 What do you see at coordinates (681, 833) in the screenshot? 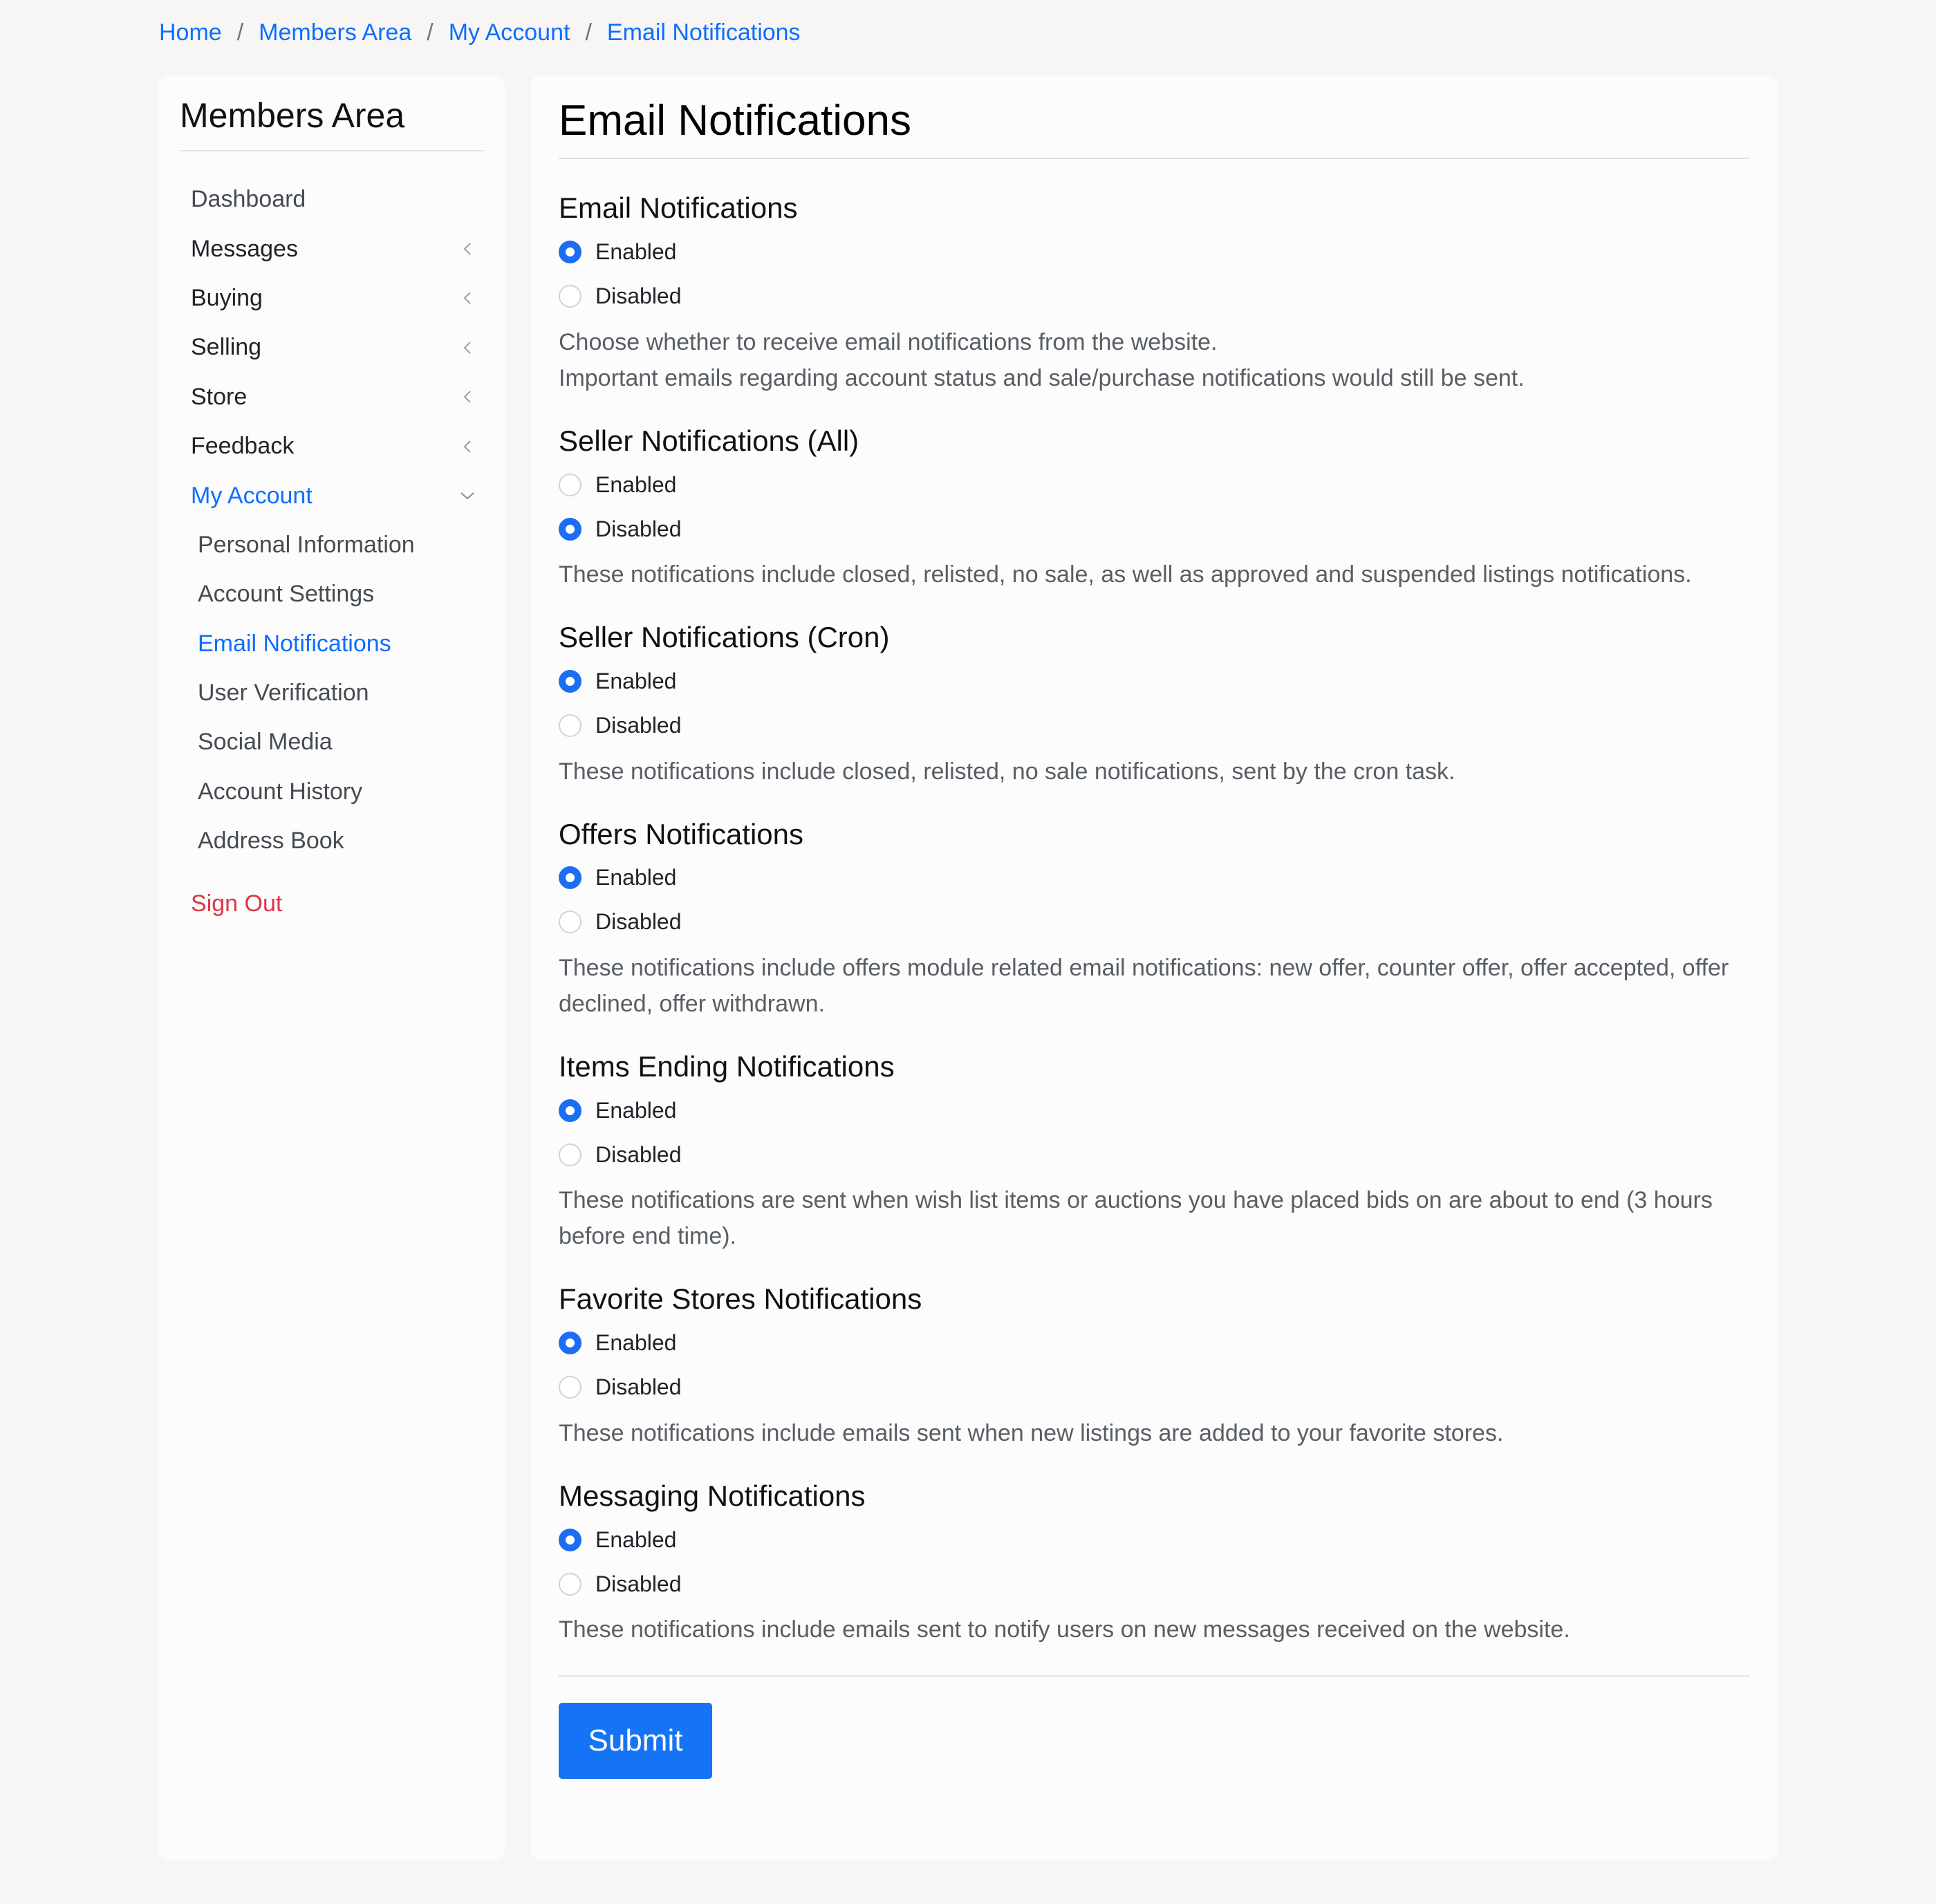
I see `section-title: Offers Notifications` at bounding box center [681, 833].